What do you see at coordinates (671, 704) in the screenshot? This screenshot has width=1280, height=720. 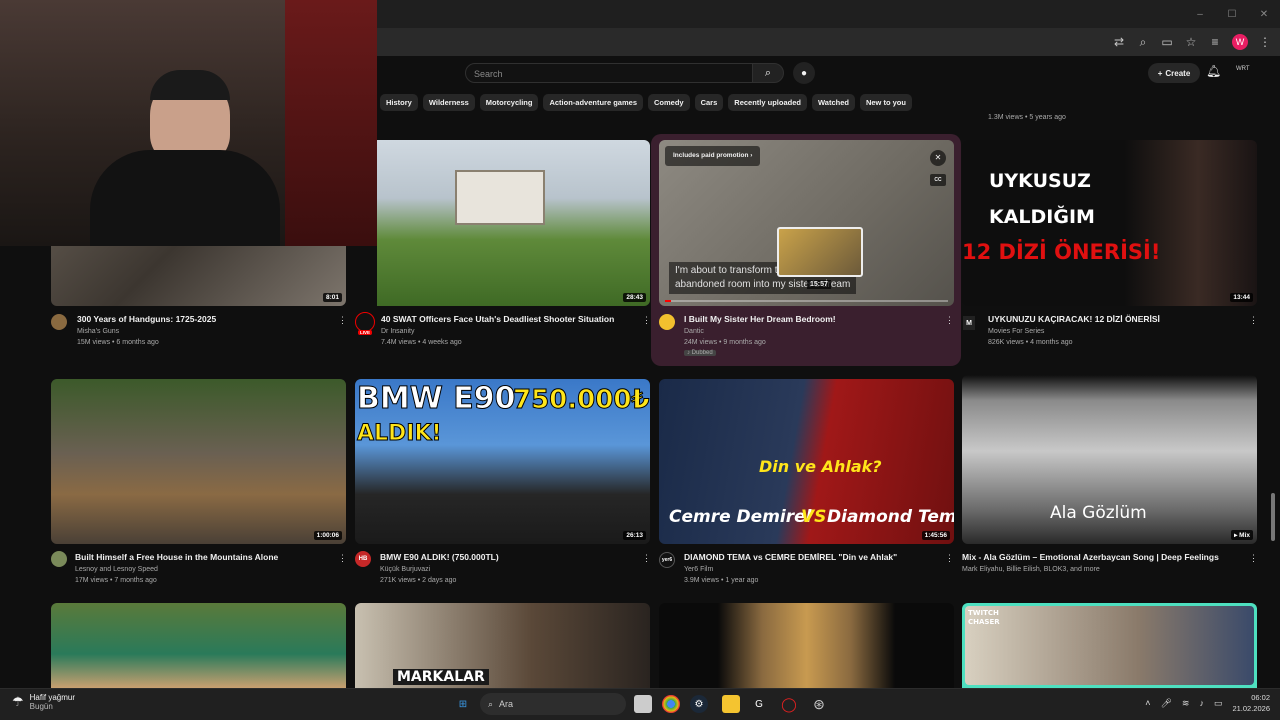 I see `chrome-icon` at bounding box center [671, 704].